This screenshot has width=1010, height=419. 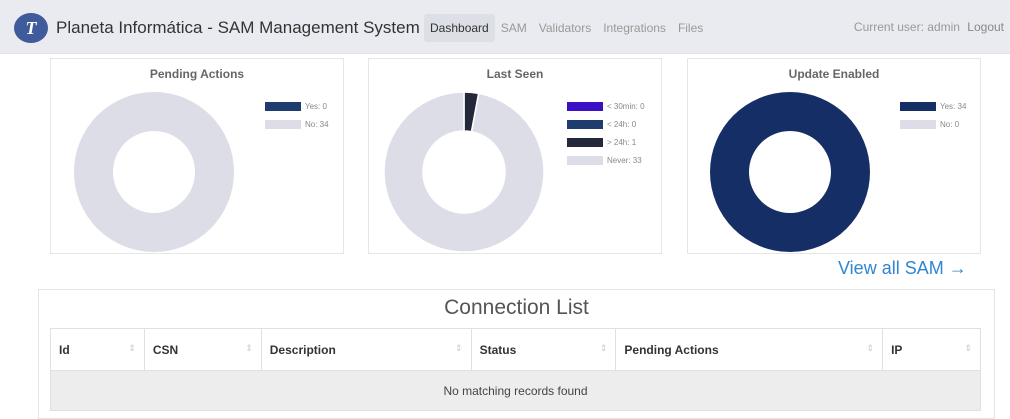 I want to click on column-label: Status, so click(x=498, y=349).